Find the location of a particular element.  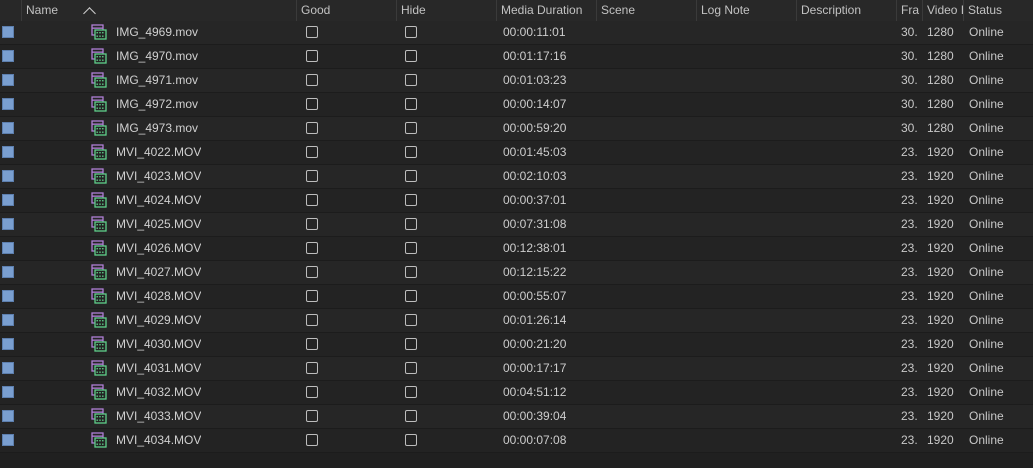

clip-row: IMG_4969.mov 00:00:11:01 30. 1280 Online is located at coordinates (516, 33).